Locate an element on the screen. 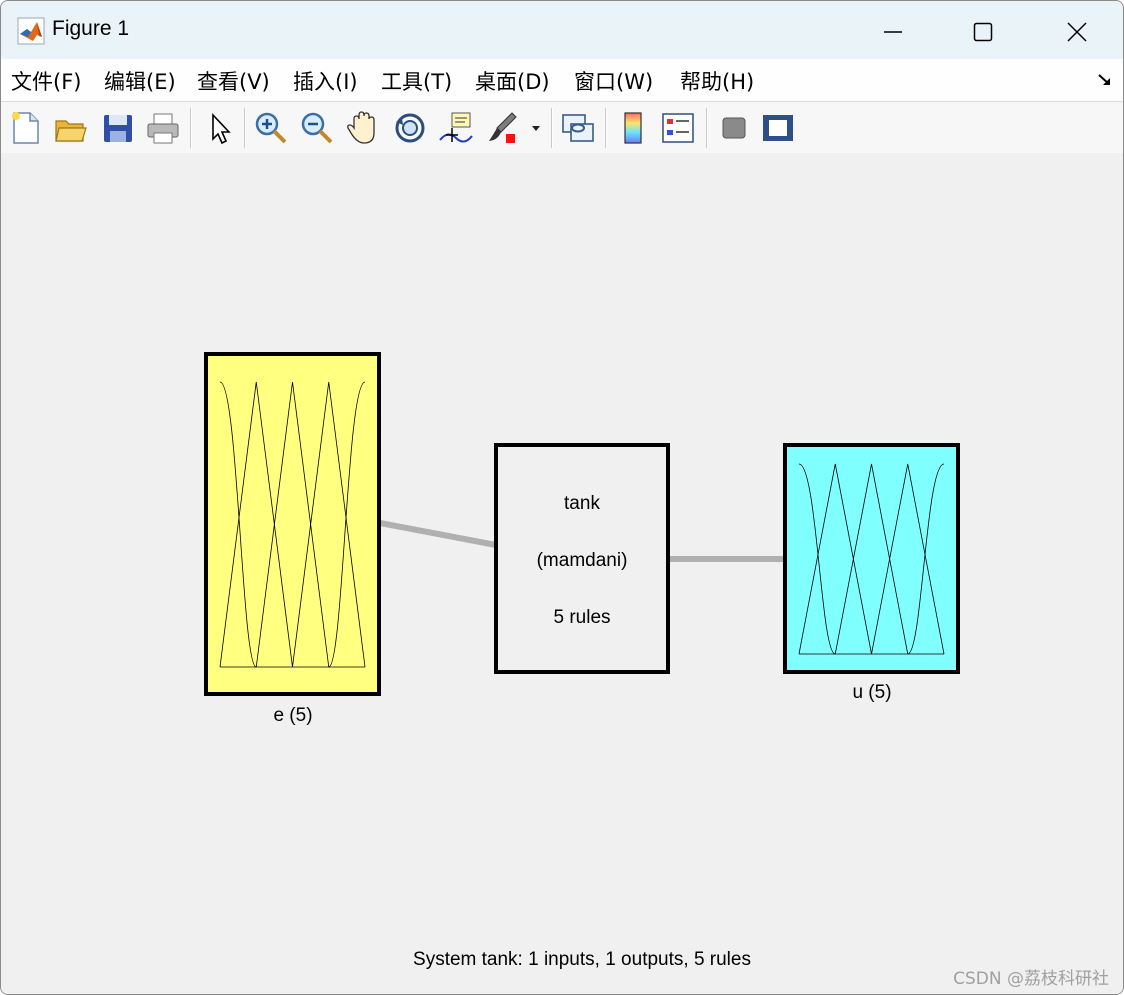 The width and height of the screenshot is (1124, 995). minimize-button is located at coordinates (892, 31).